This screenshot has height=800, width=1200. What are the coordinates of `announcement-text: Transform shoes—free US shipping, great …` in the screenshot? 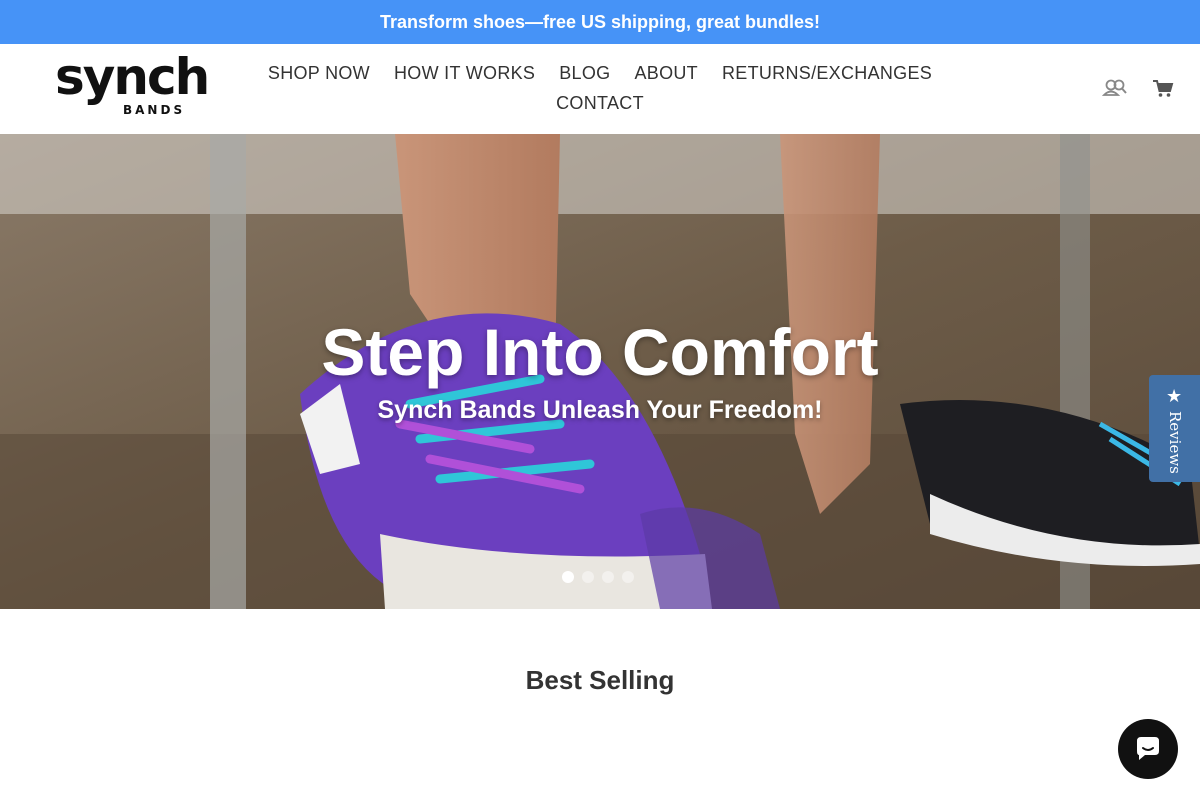 It's located at (600, 21).